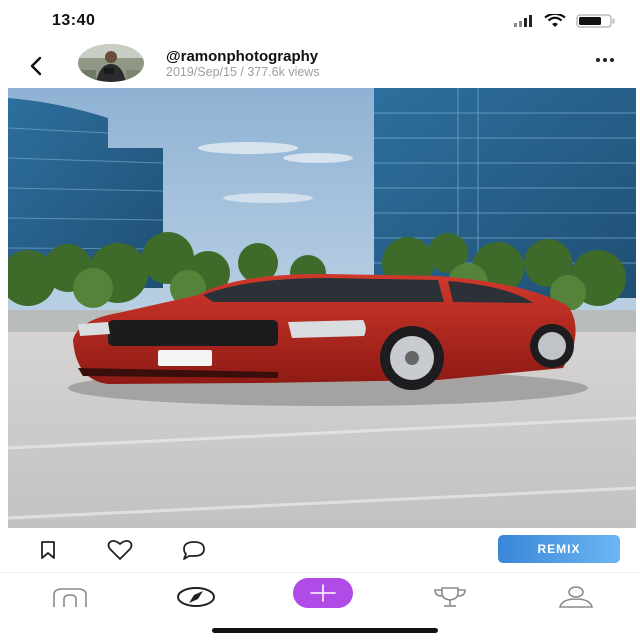 Image resolution: width=640 pixels, height=641 pixels. I want to click on status-icons, so click(565, 21).